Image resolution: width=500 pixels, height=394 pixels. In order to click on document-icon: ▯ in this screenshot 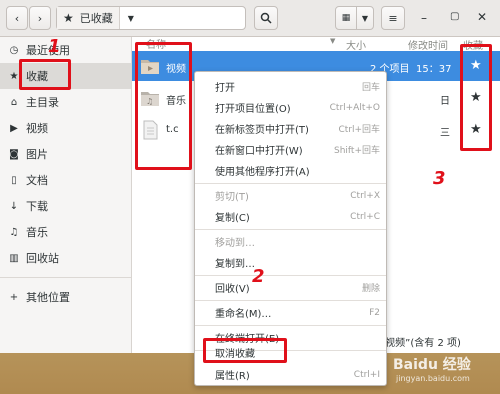, I will do `click(14, 180)`.